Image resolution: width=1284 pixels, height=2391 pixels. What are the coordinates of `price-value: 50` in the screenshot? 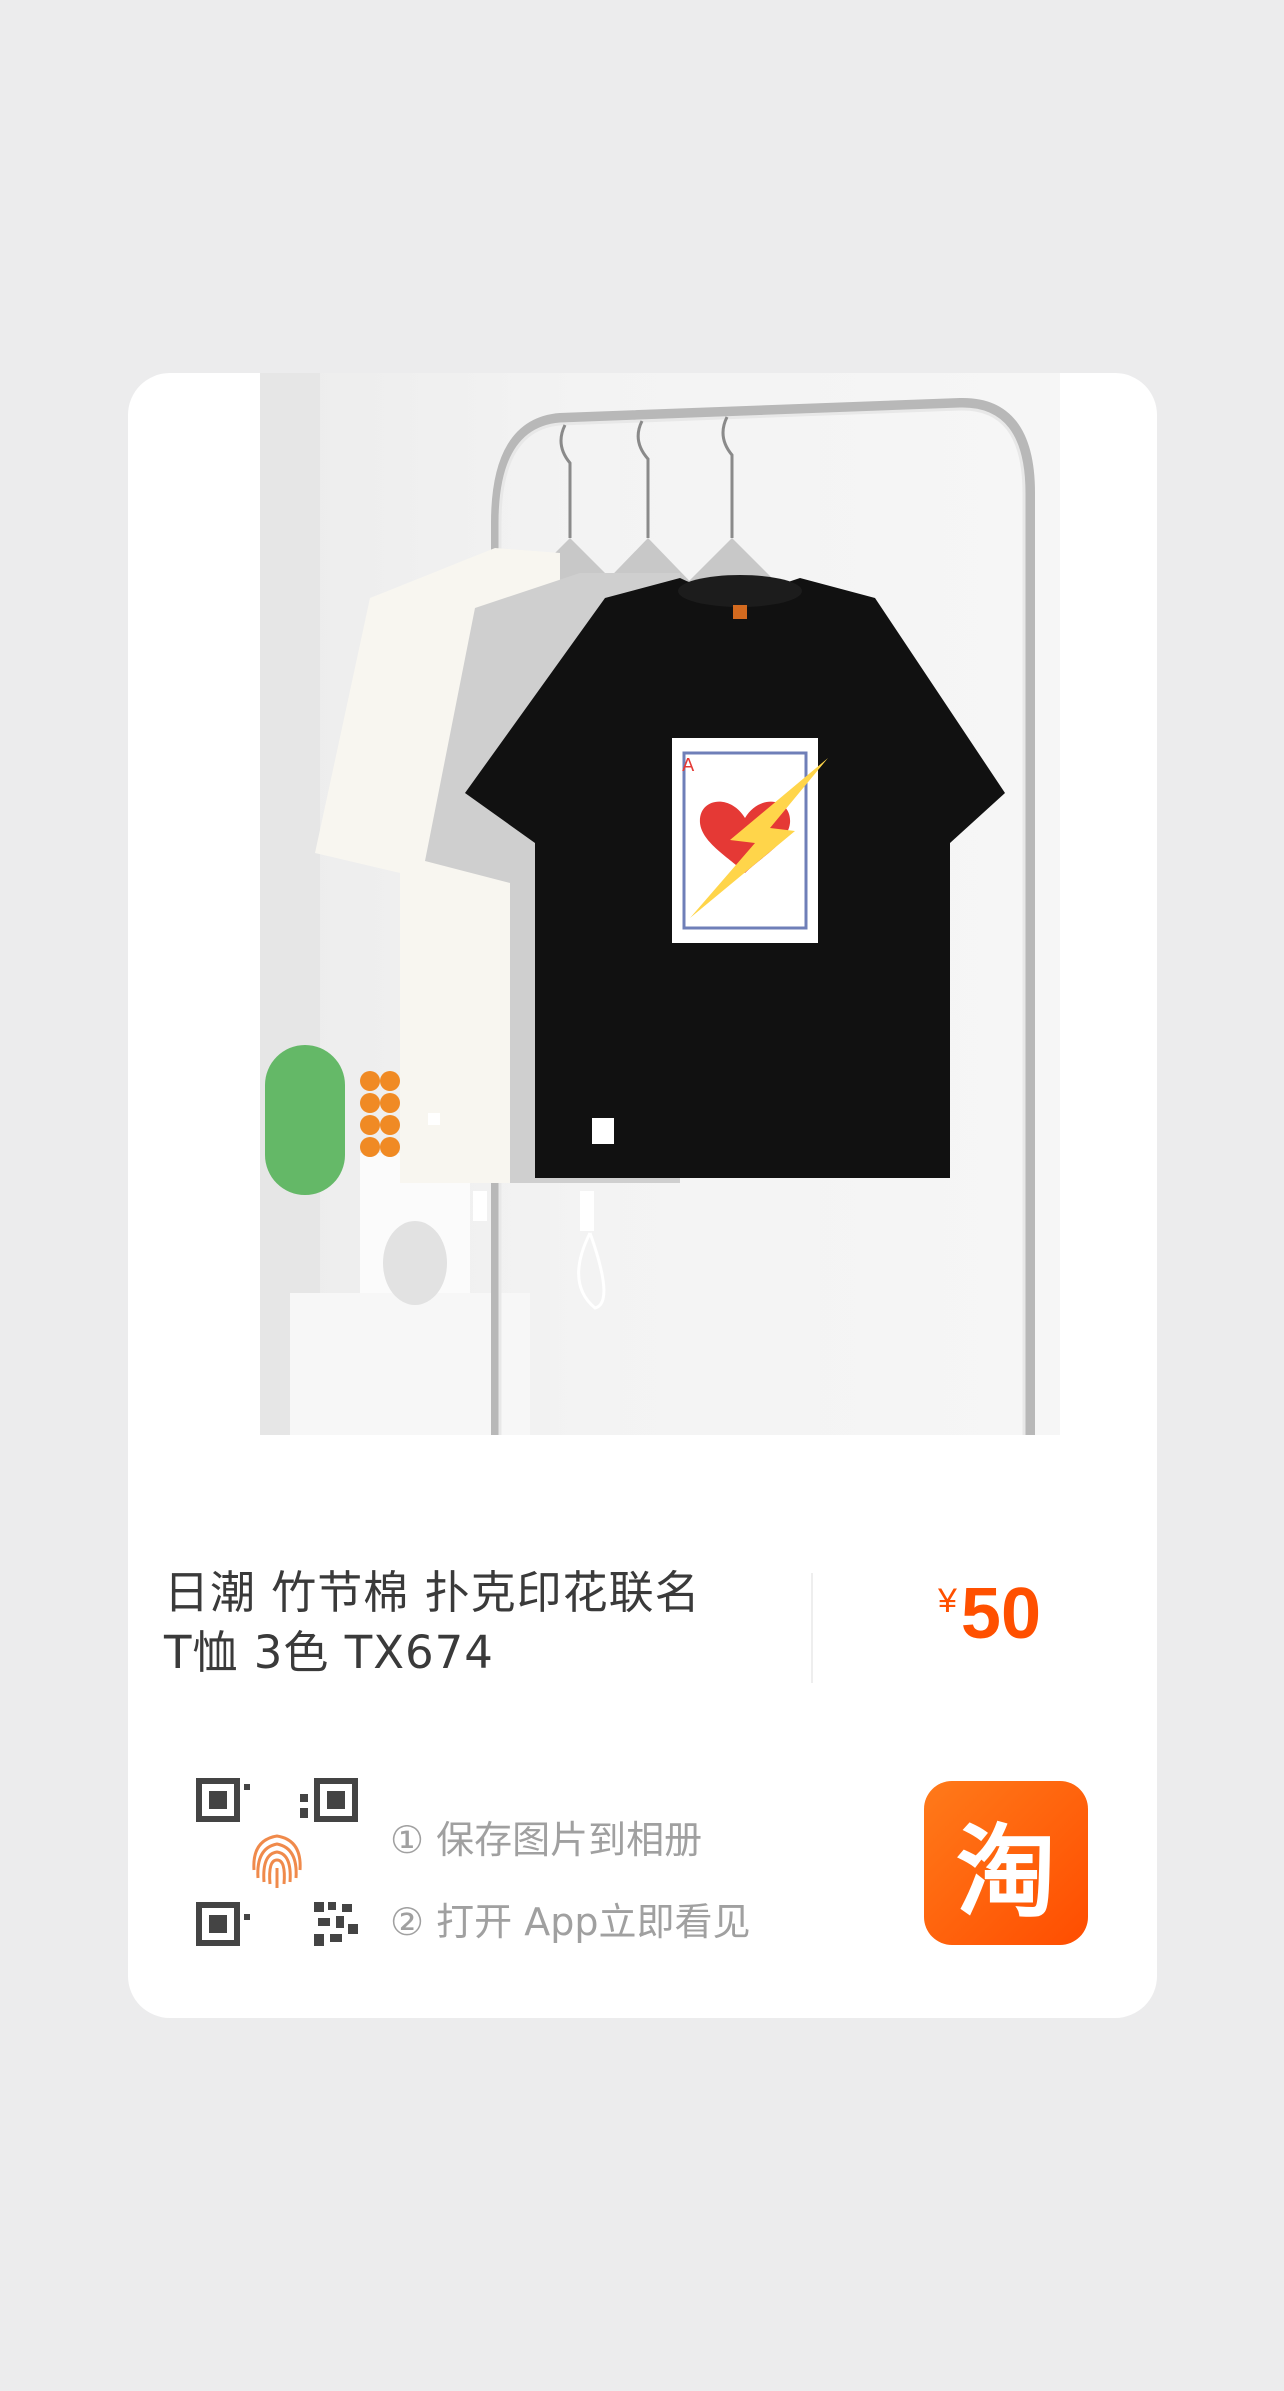 It's located at (1001, 1614).